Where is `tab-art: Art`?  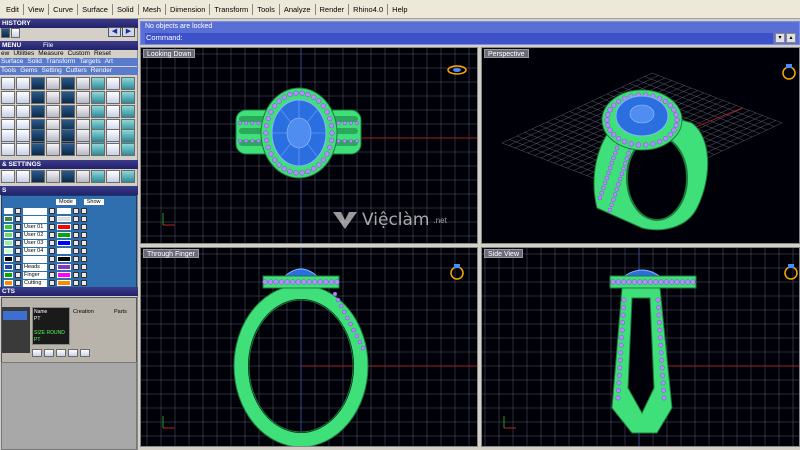 tab-art: Art is located at coordinates (109, 62).